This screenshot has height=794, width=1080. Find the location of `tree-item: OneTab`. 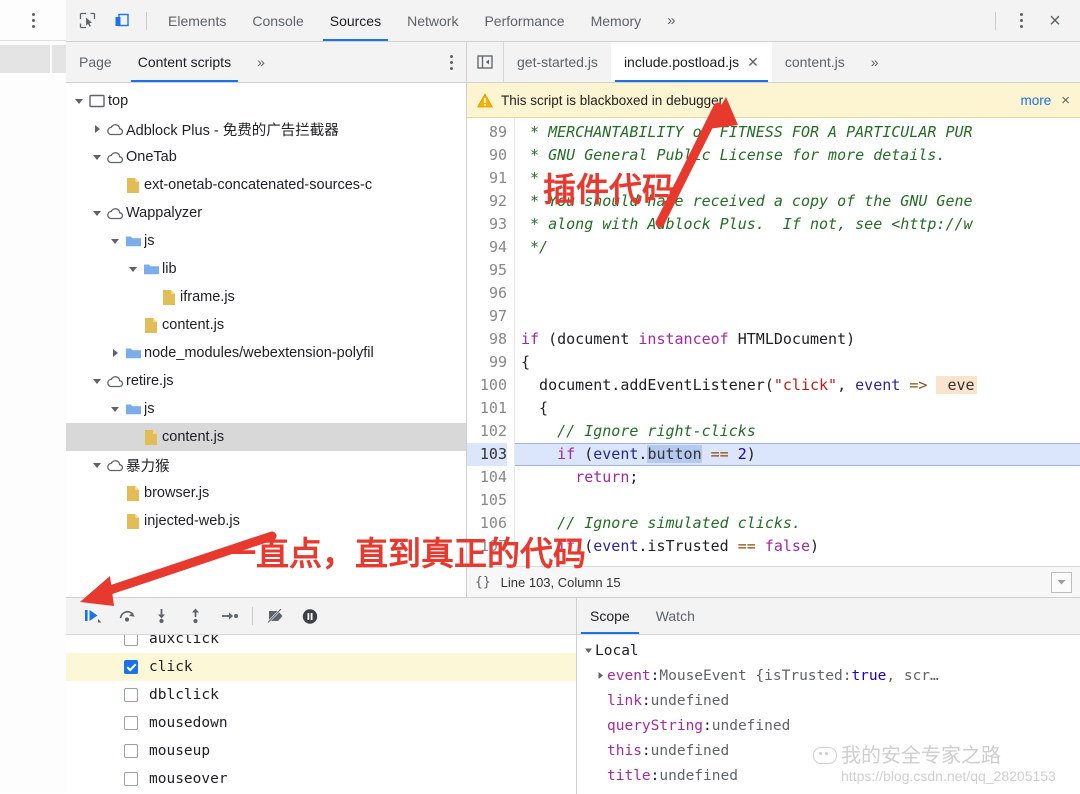

tree-item: OneTab is located at coordinates (266, 157).